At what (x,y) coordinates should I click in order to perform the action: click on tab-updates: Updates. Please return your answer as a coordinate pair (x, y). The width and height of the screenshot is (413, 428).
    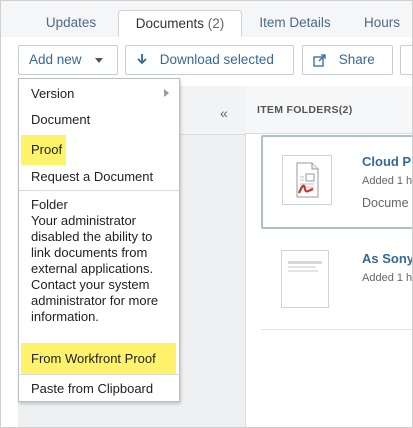
    Looking at the image, I should click on (71, 23).